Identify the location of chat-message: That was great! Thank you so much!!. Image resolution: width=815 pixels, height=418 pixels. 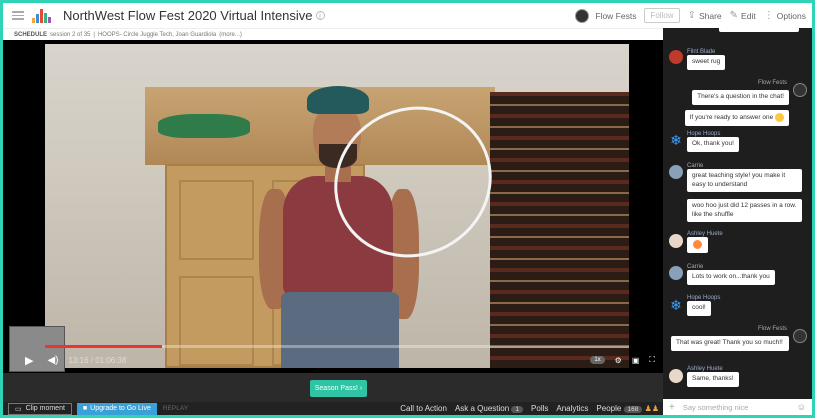
(730, 343).